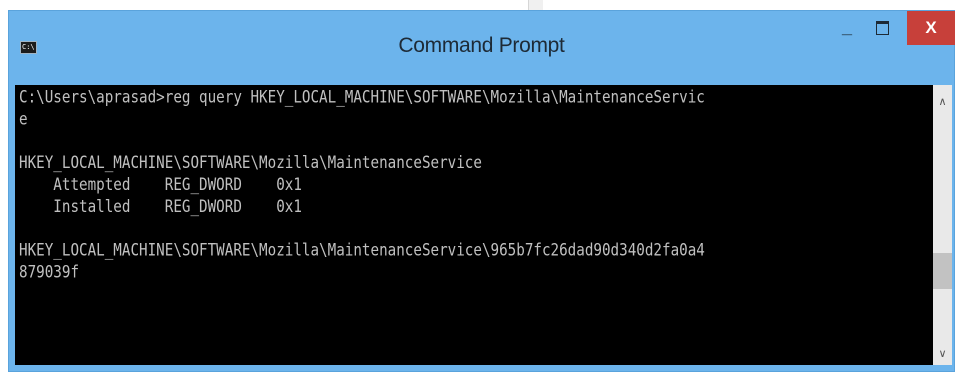  I want to click on background-window-edge, so click(535, 5).